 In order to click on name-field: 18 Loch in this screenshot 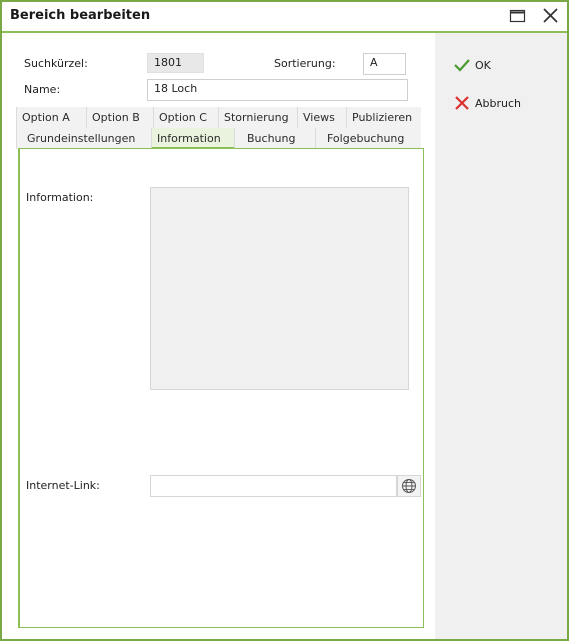, I will do `click(277, 90)`.